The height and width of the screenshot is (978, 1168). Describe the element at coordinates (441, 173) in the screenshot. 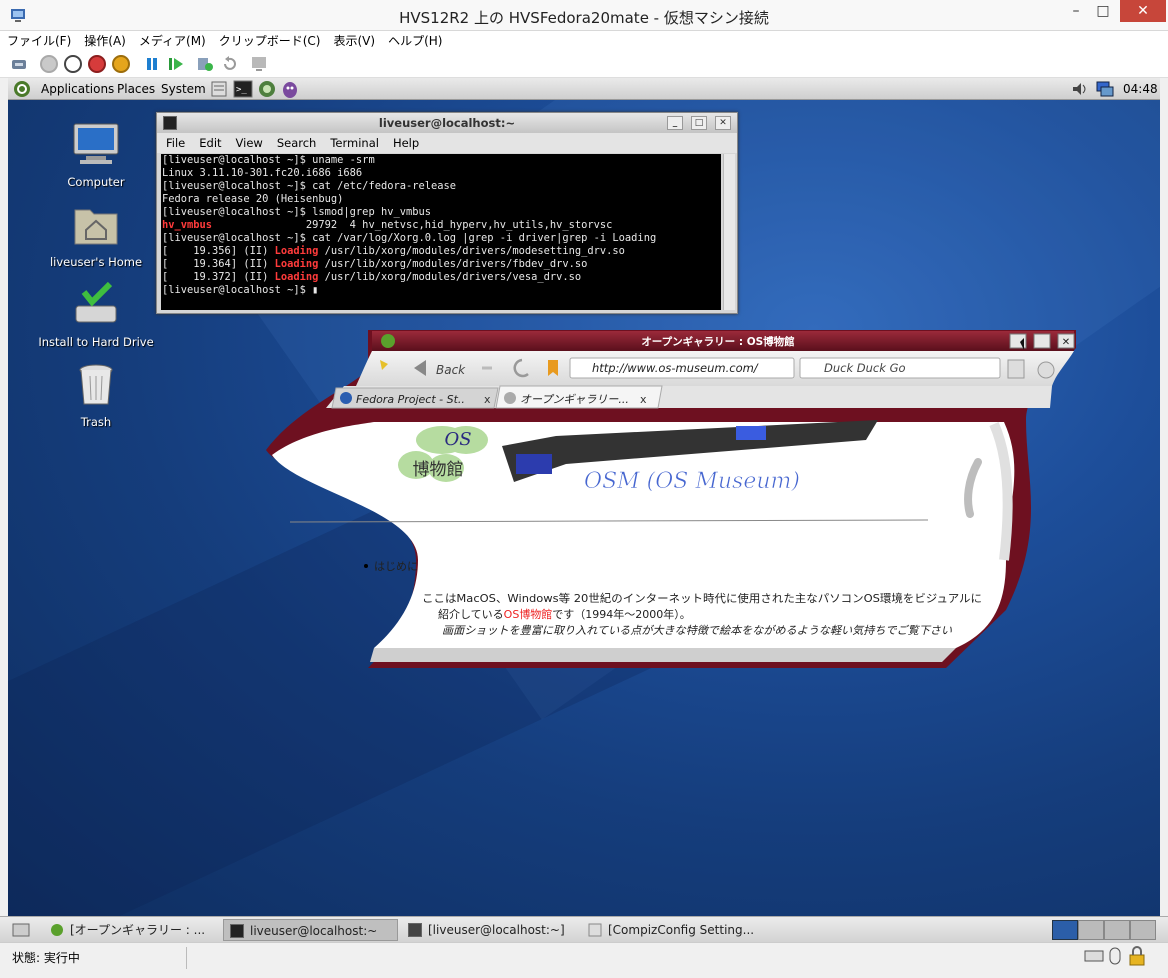

I see `terminal-line: Linux 3.11.10-301.fc20.i686 i686` at that location.